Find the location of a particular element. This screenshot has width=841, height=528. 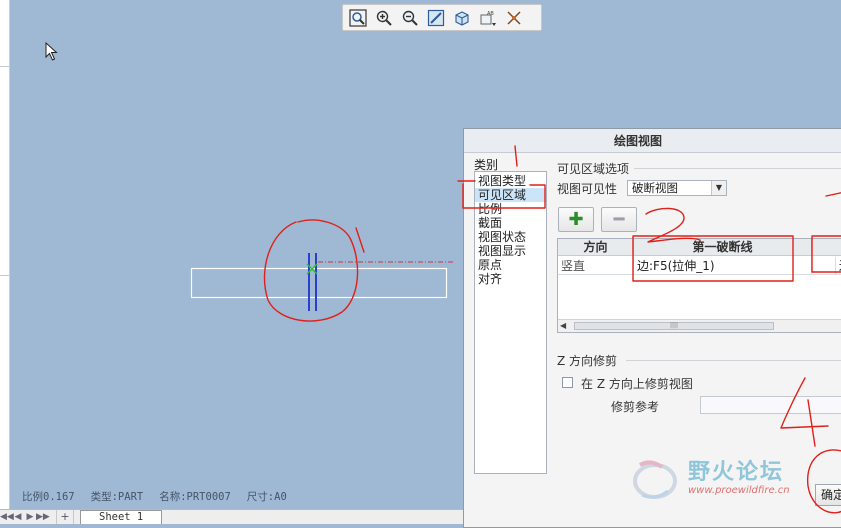

plus-icon: ✚ is located at coordinates (576, 219).